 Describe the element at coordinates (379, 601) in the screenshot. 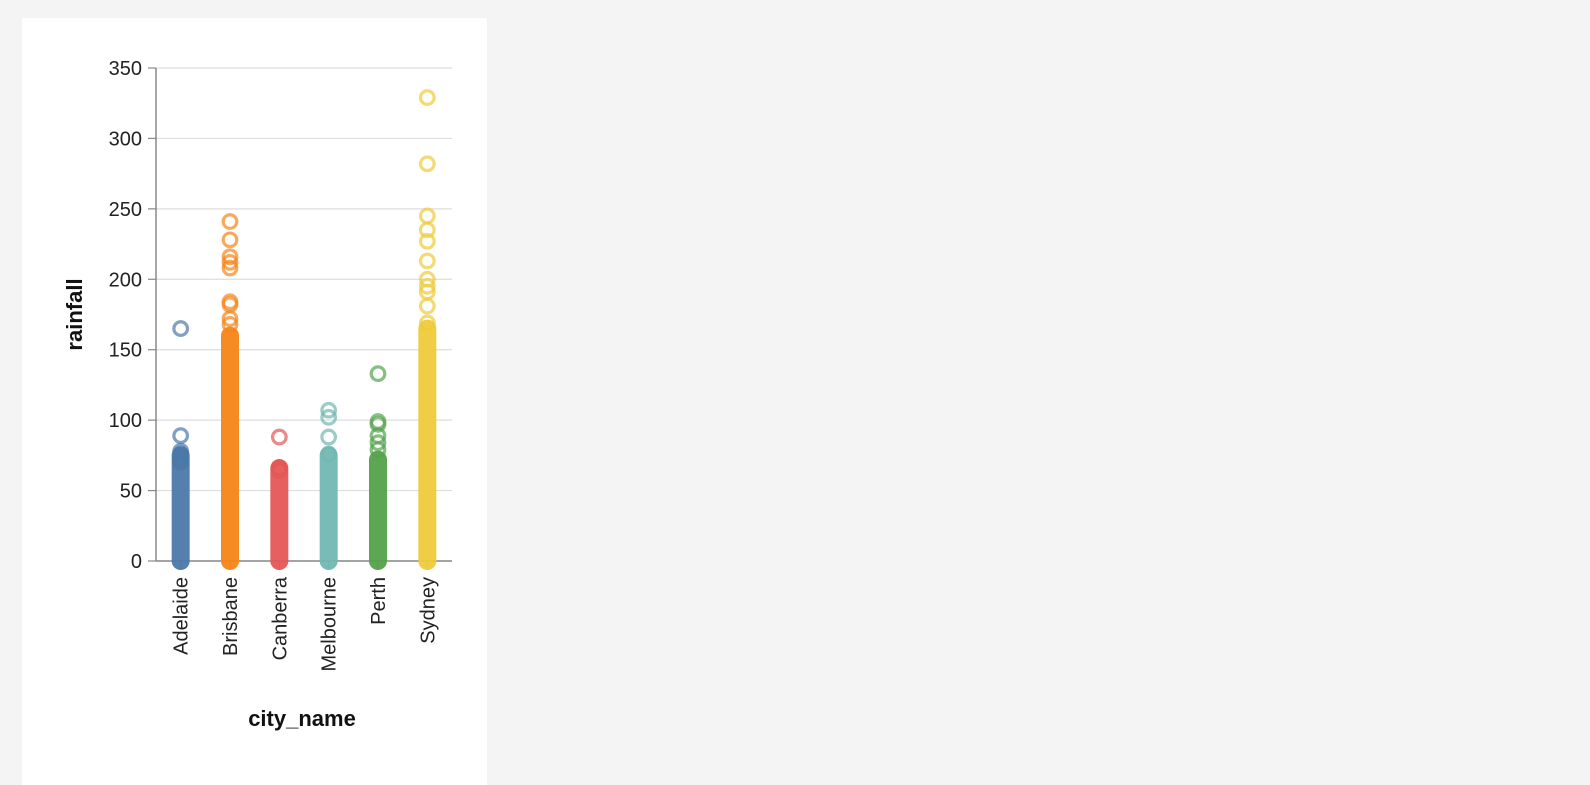

I see `x-tick-label-perth: Perth` at that location.